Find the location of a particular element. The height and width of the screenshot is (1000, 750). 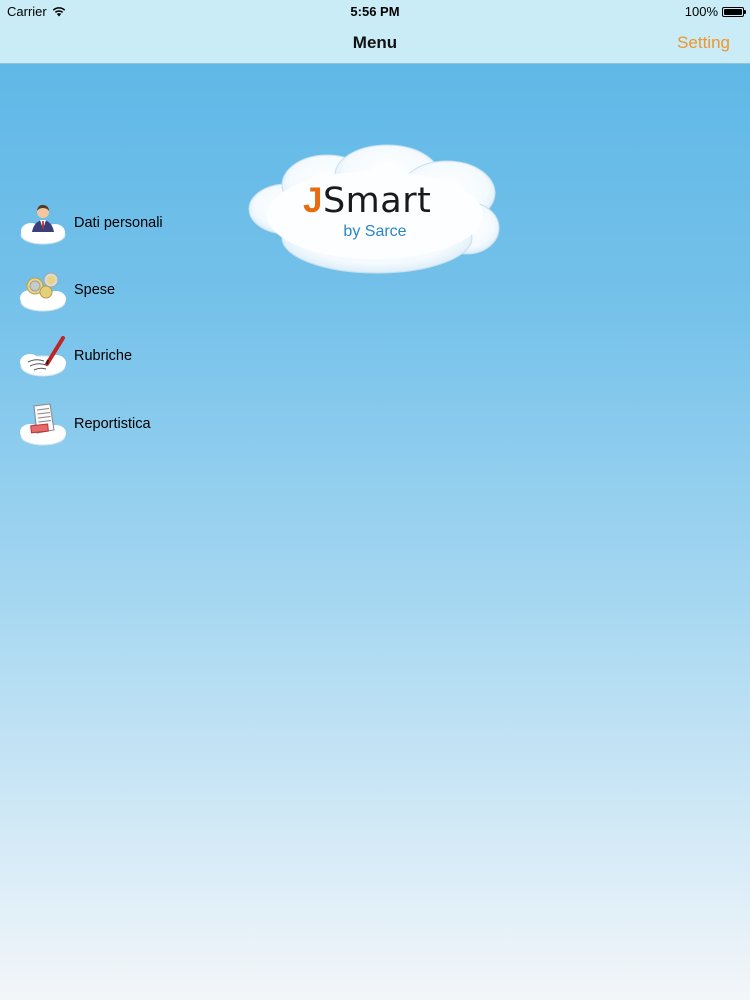

menu-item-label: Reportistica is located at coordinates (112, 424).